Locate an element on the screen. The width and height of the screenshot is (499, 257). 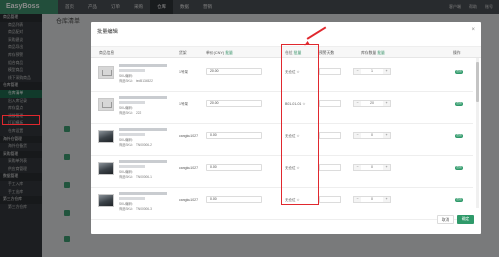
price-batch-link: 批量 is located at coordinates (229, 53).